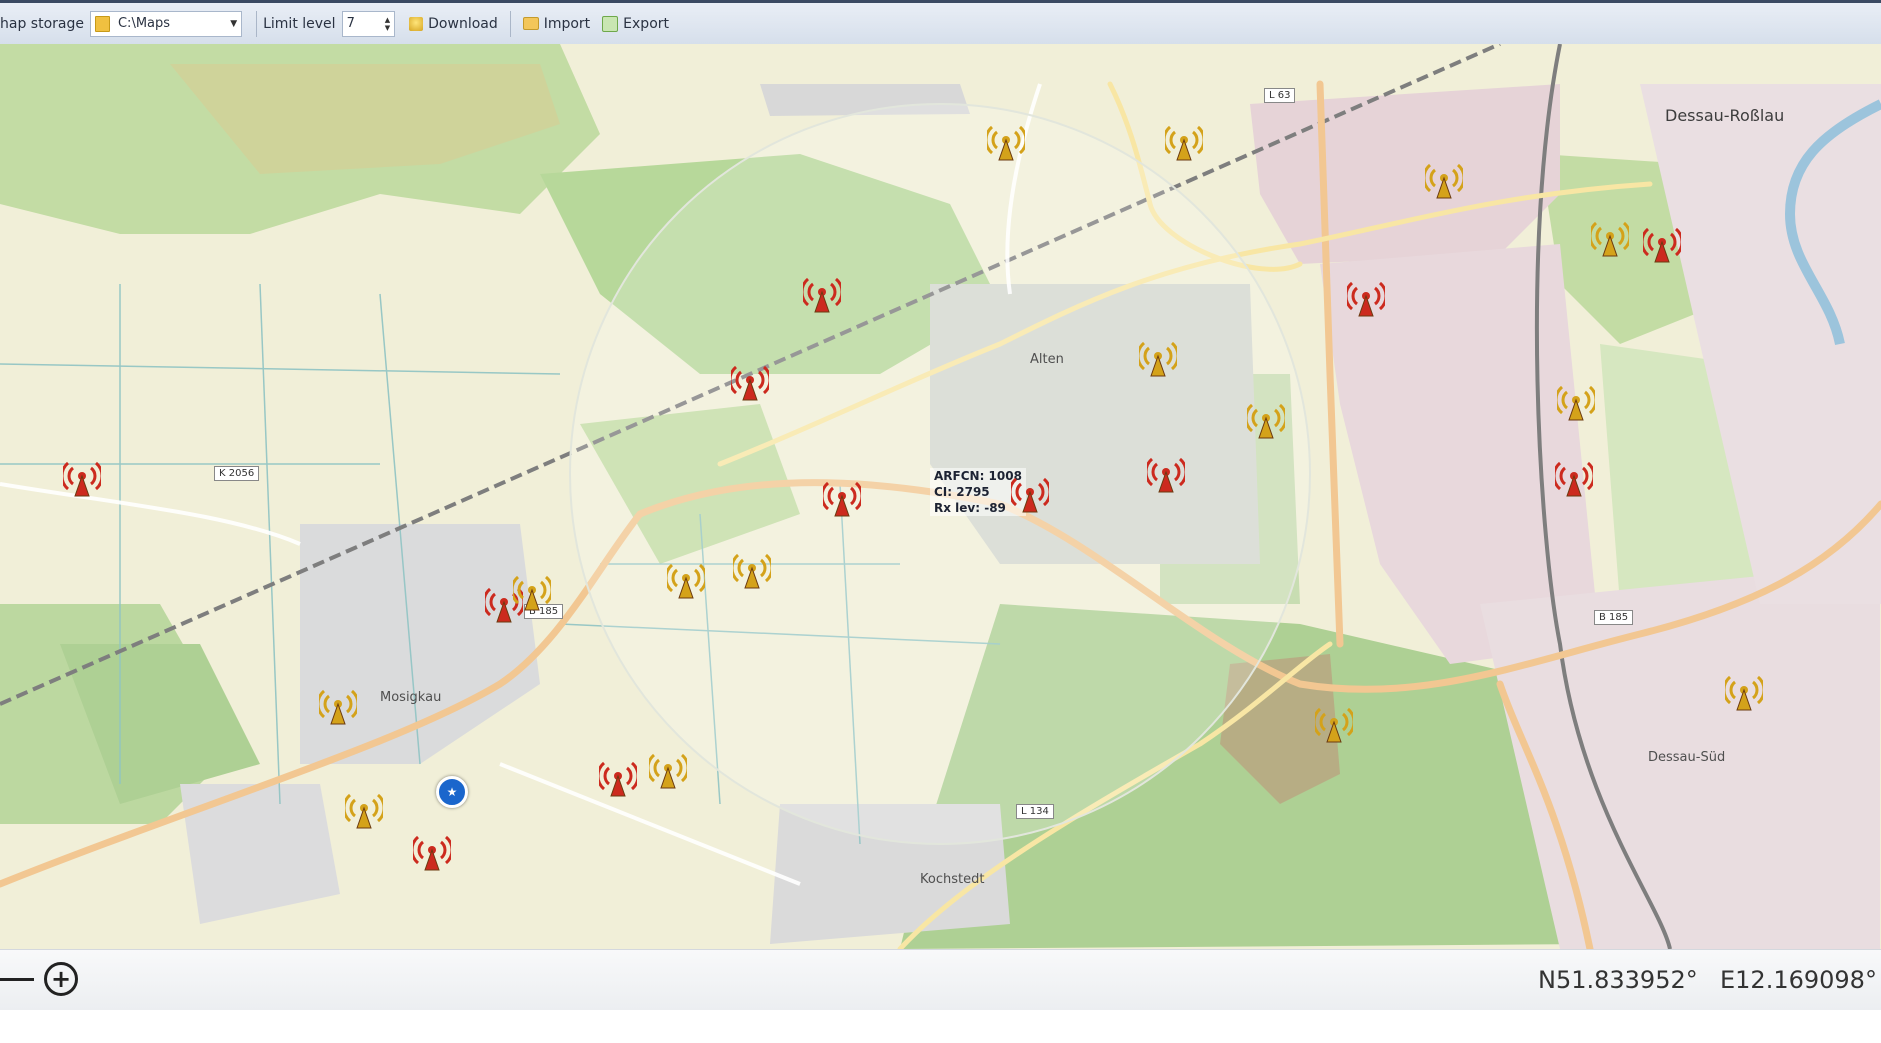 This screenshot has height=1043, width=1881. Describe the element at coordinates (17, 979) in the screenshot. I see `zoom-slider-track` at that location.